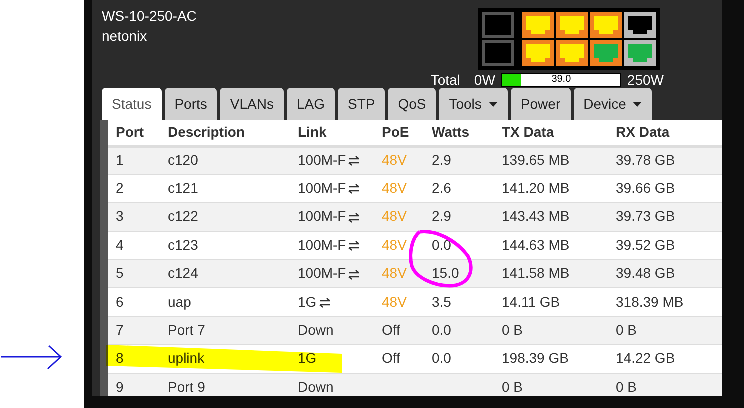 This screenshot has width=744, height=408. I want to click on power-label: Total, so click(445, 80).